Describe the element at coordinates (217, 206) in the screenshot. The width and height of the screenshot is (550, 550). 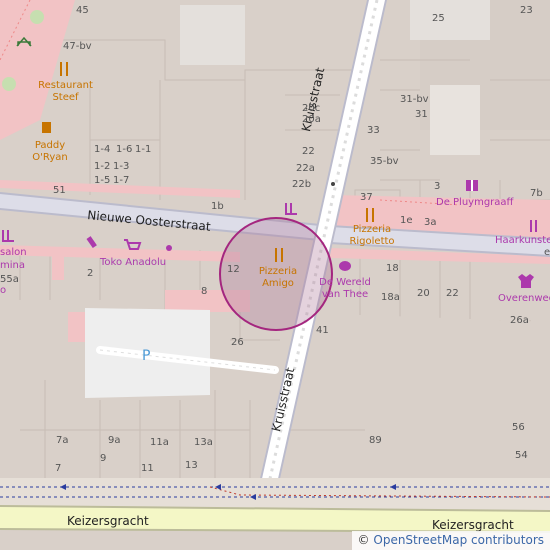
I see `house-number: 1b` at that location.